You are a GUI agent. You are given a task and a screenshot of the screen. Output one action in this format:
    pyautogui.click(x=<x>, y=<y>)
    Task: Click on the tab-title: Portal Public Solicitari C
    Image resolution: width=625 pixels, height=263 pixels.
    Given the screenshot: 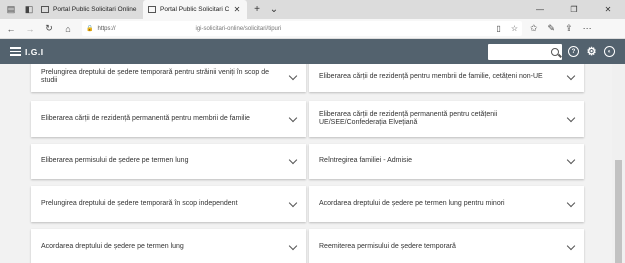 What is the action you would take?
    pyautogui.click(x=195, y=9)
    